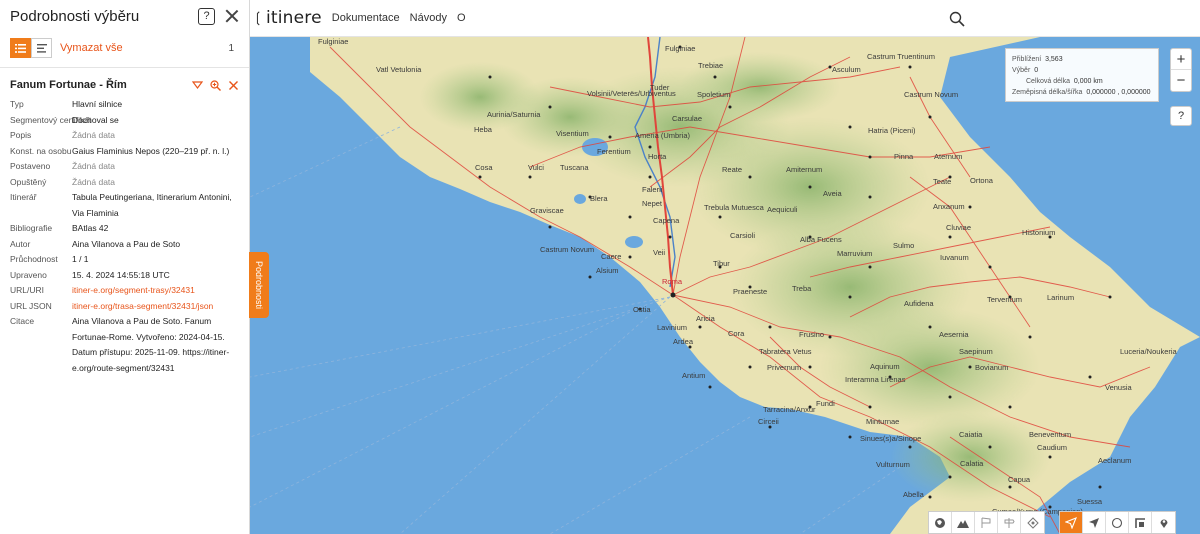 The width and height of the screenshot is (1200, 534). I want to click on list-view-button, so click(20, 48).